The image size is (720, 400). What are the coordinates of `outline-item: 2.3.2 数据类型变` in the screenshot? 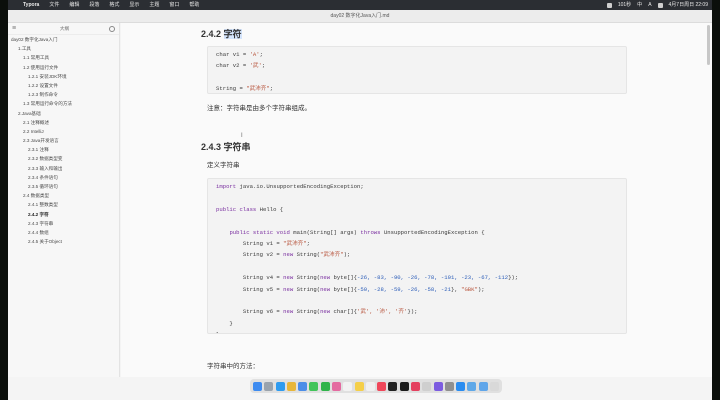 It's located at (63, 158).